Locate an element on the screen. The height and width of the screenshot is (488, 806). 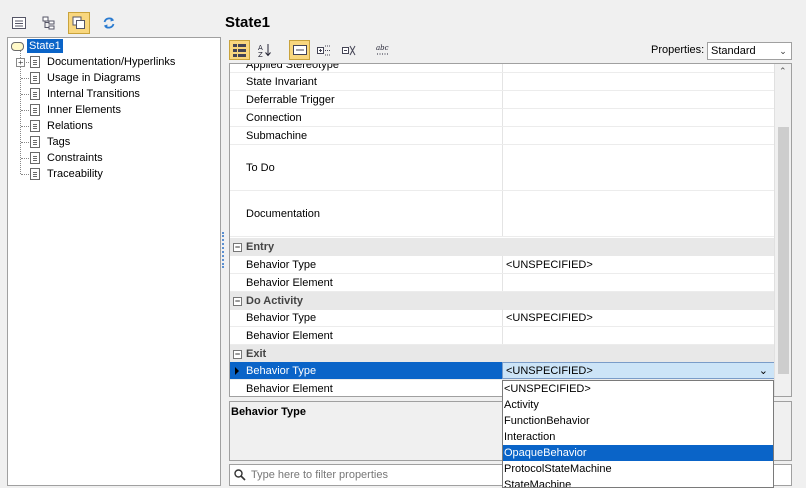
property-row: Connection is located at coordinates (502, 118).